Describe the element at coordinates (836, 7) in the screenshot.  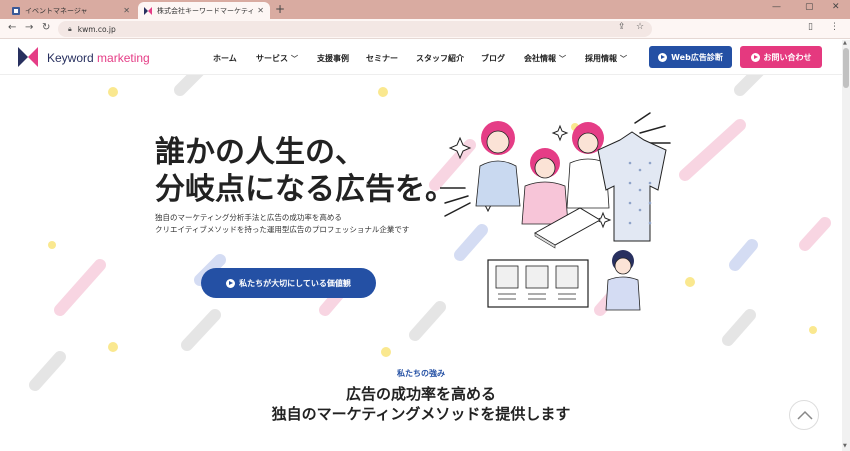
I see `close-window-button: ✕` at that location.